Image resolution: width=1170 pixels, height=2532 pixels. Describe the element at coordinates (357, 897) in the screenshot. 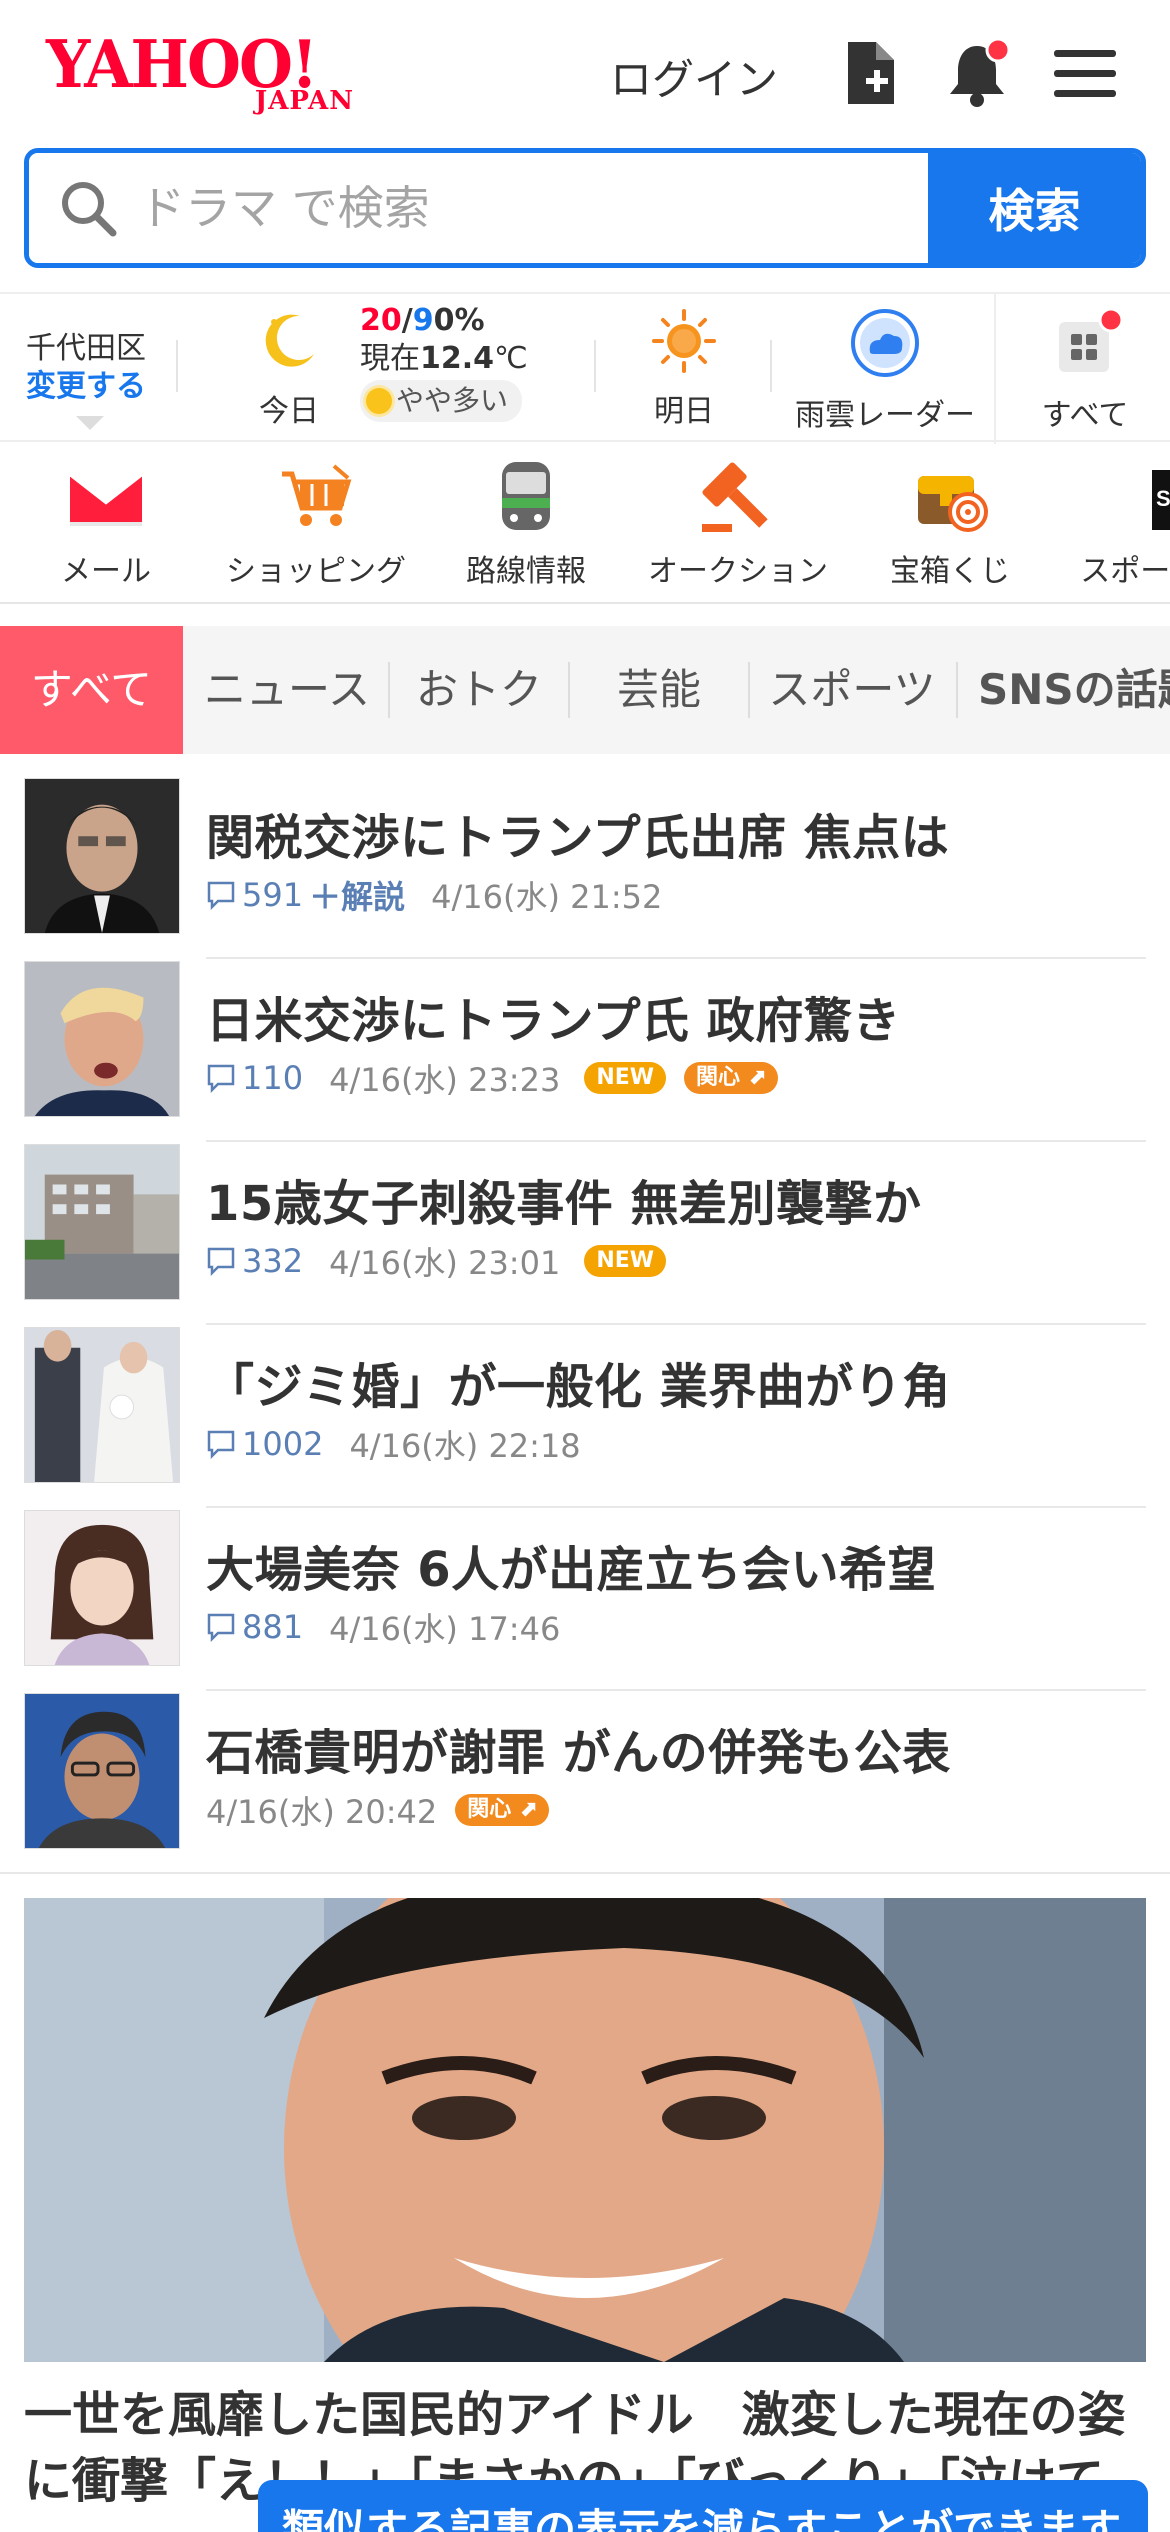

I see `explanation-label: ＋解説` at that location.